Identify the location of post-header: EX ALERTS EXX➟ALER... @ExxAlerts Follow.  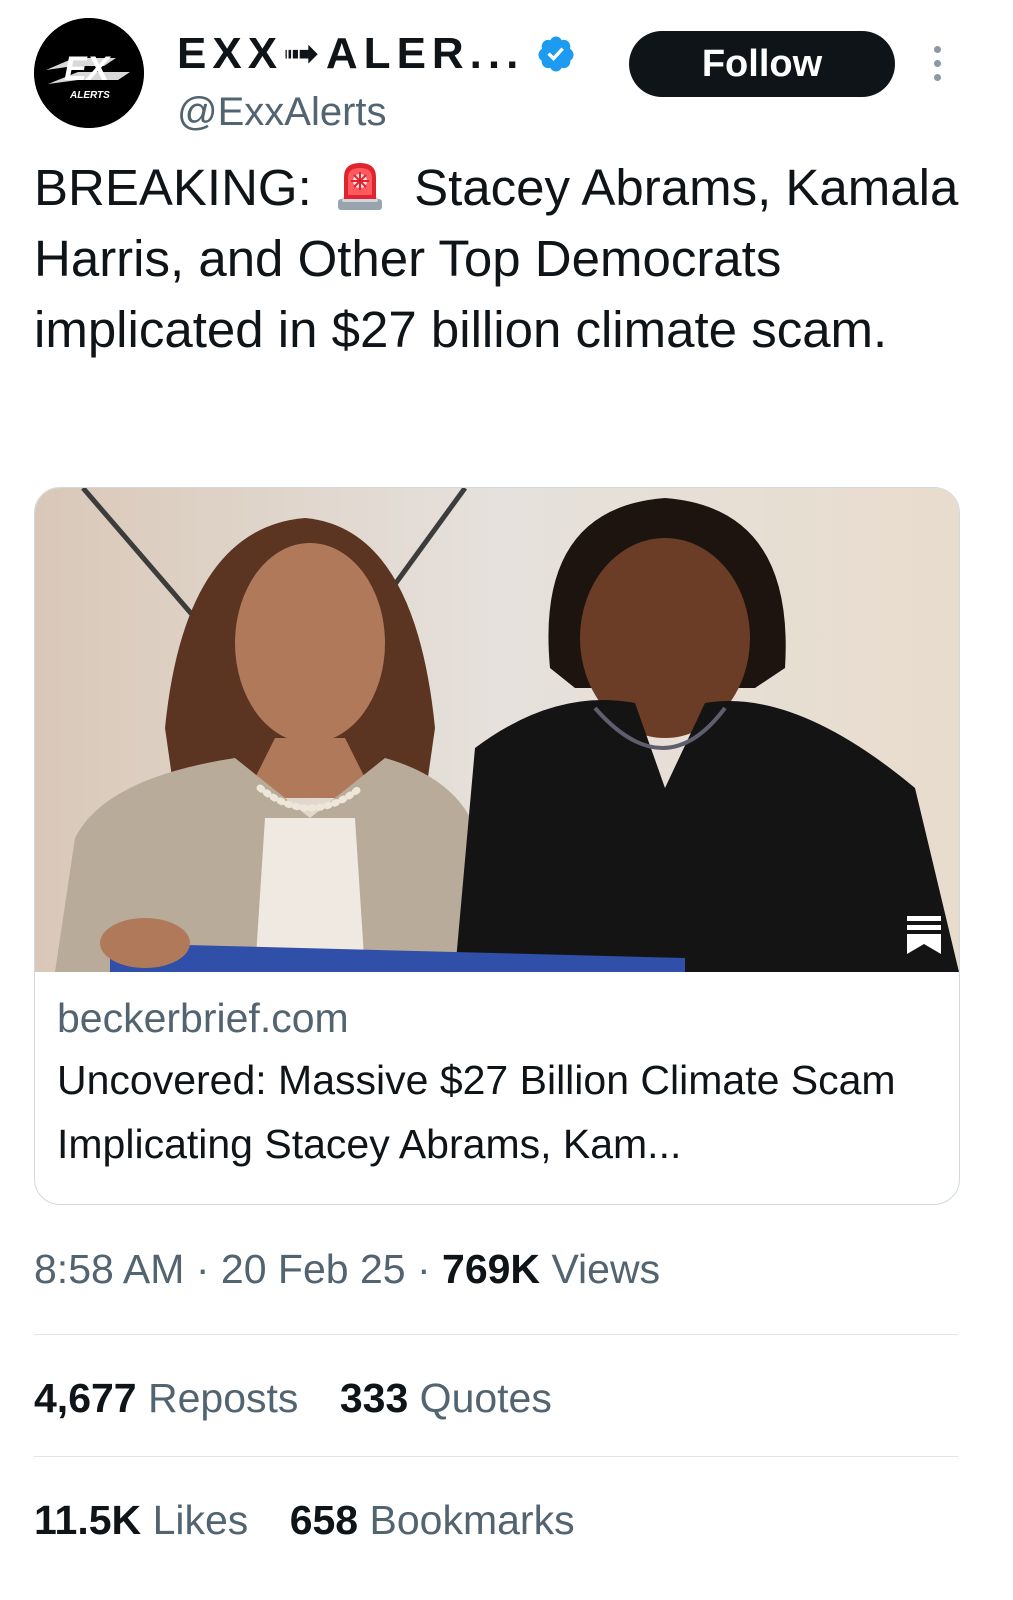
(506, 76).